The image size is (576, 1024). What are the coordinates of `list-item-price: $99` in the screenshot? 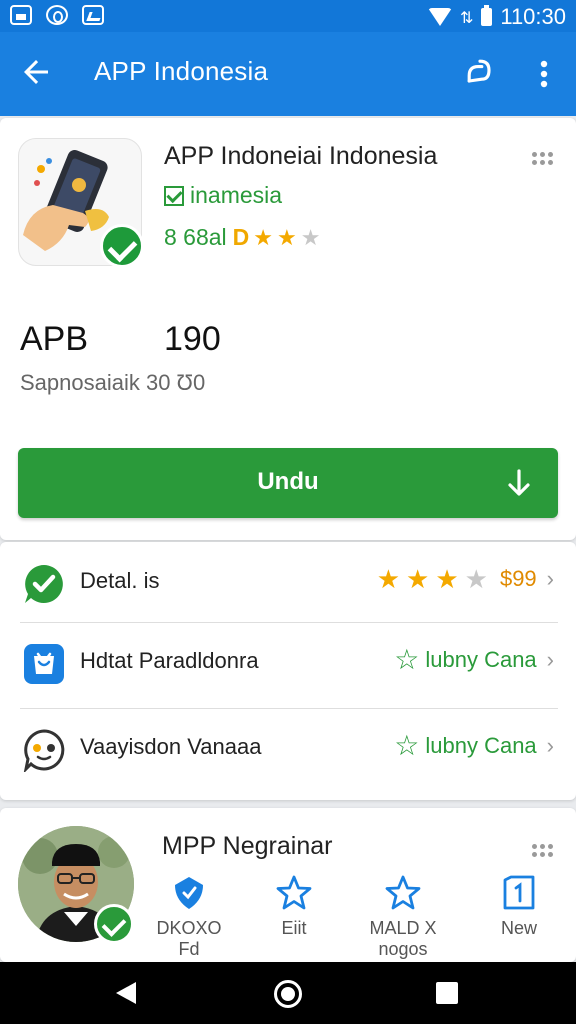 It's located at (518, 578).